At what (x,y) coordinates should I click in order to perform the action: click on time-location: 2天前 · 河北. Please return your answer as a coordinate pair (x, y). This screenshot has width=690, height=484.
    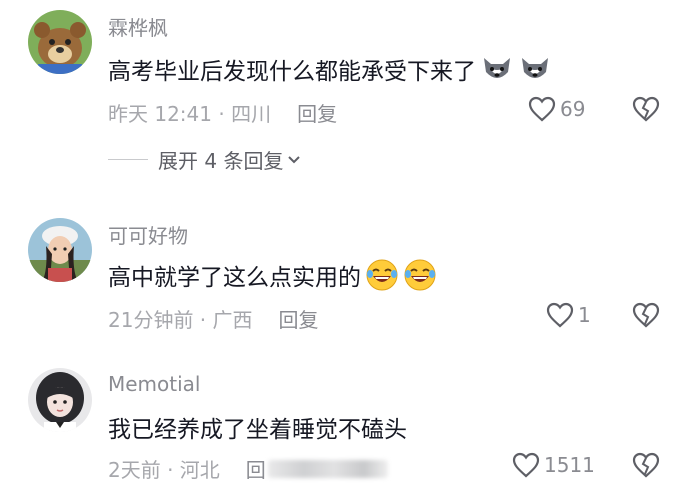
    Looking at the image, I should click on (164, 470).